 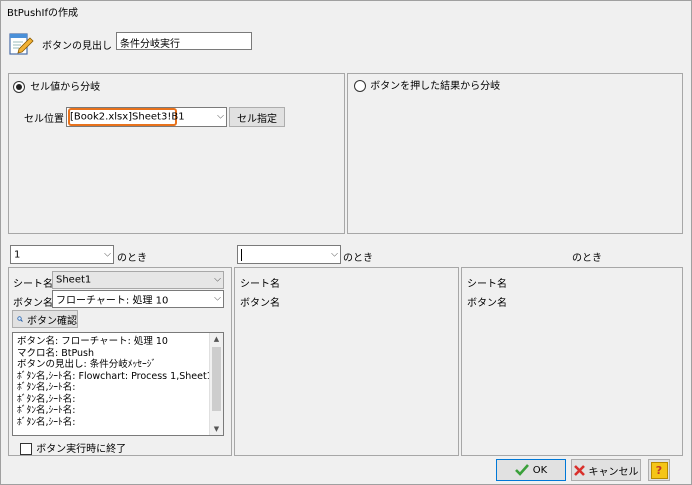 I want to click on confirm-button: ボタン確認, so click(x=45, y=319).